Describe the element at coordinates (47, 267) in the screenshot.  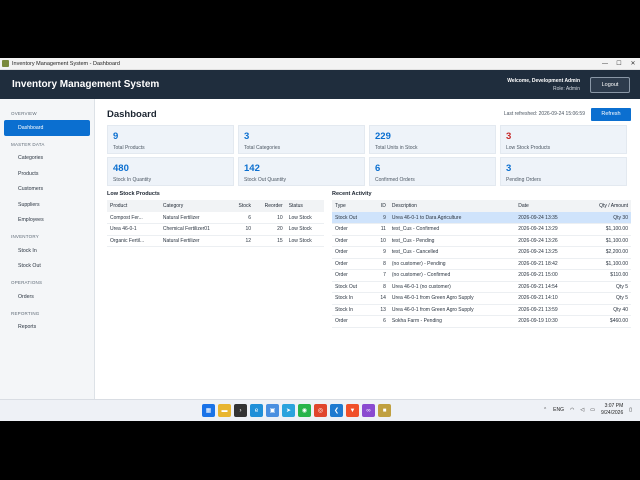
I see `sidebar-item-stock-out: Stock Out` at that location.